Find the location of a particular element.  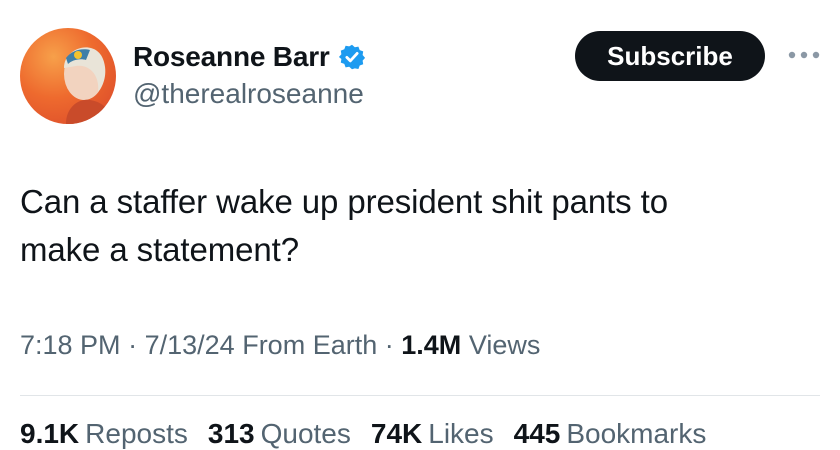

stat-count: 74K is located at coordinates (396, 433).